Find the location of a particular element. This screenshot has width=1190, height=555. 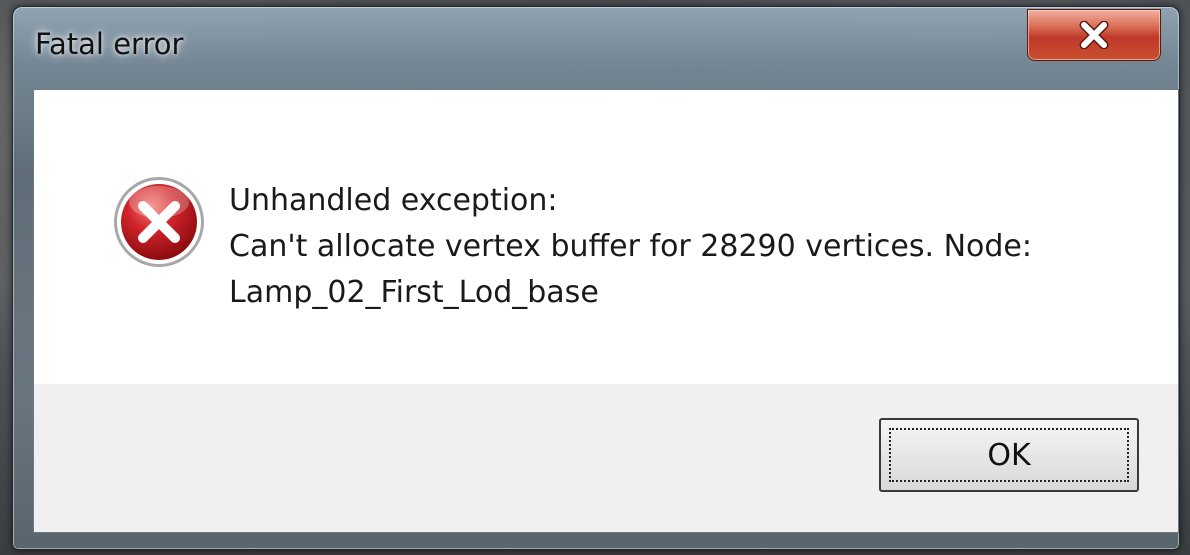

close-icon is located at coordinates (1094, 35).